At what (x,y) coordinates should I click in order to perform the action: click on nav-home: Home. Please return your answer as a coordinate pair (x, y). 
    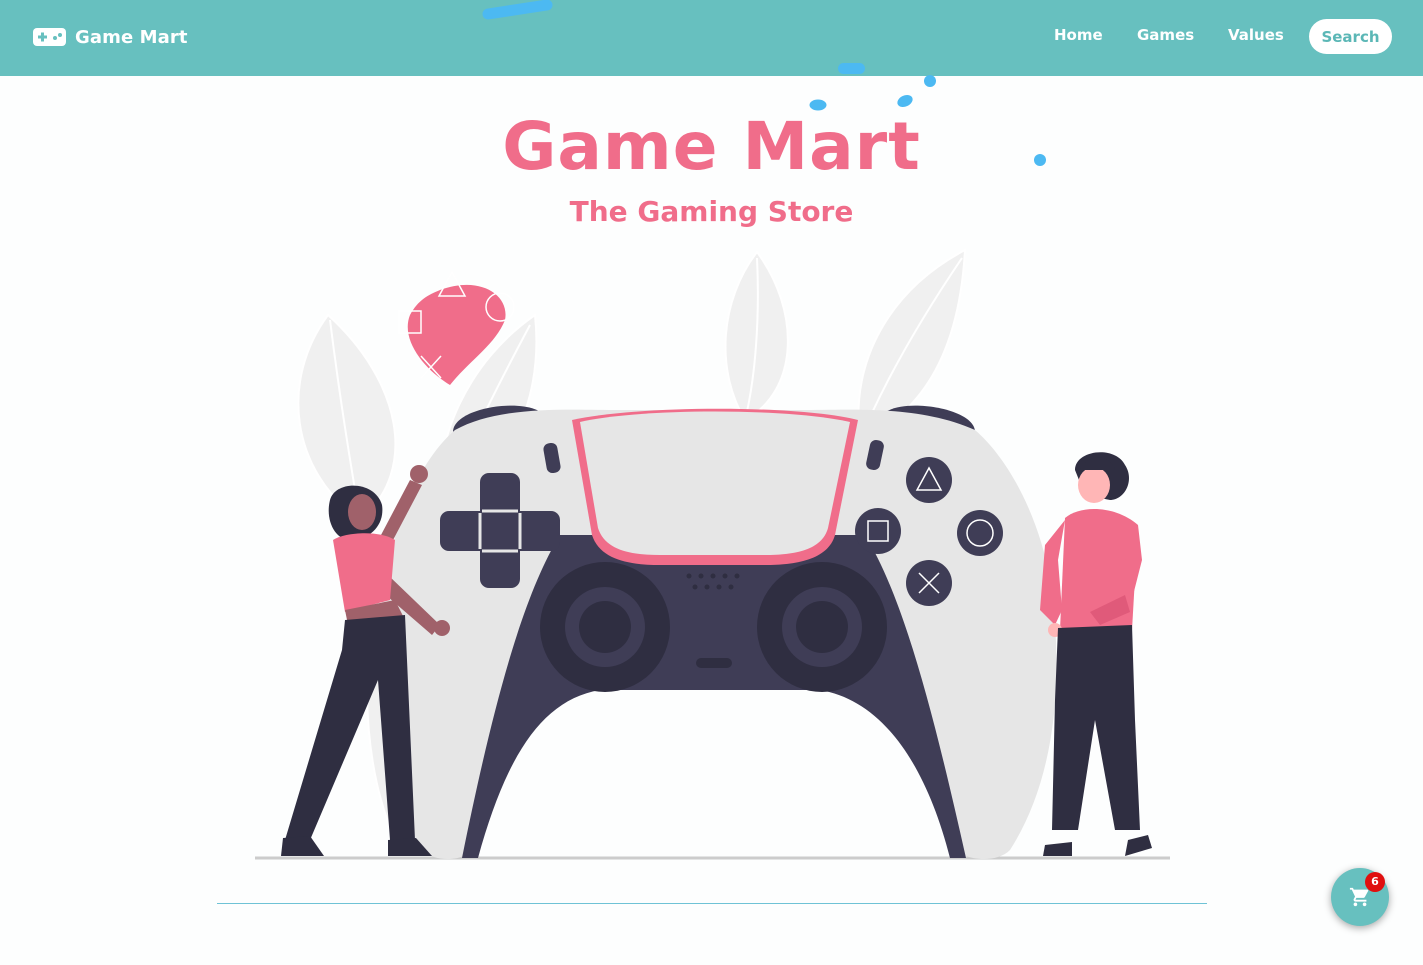
    Looking at the image, I should click on (1078, 35).